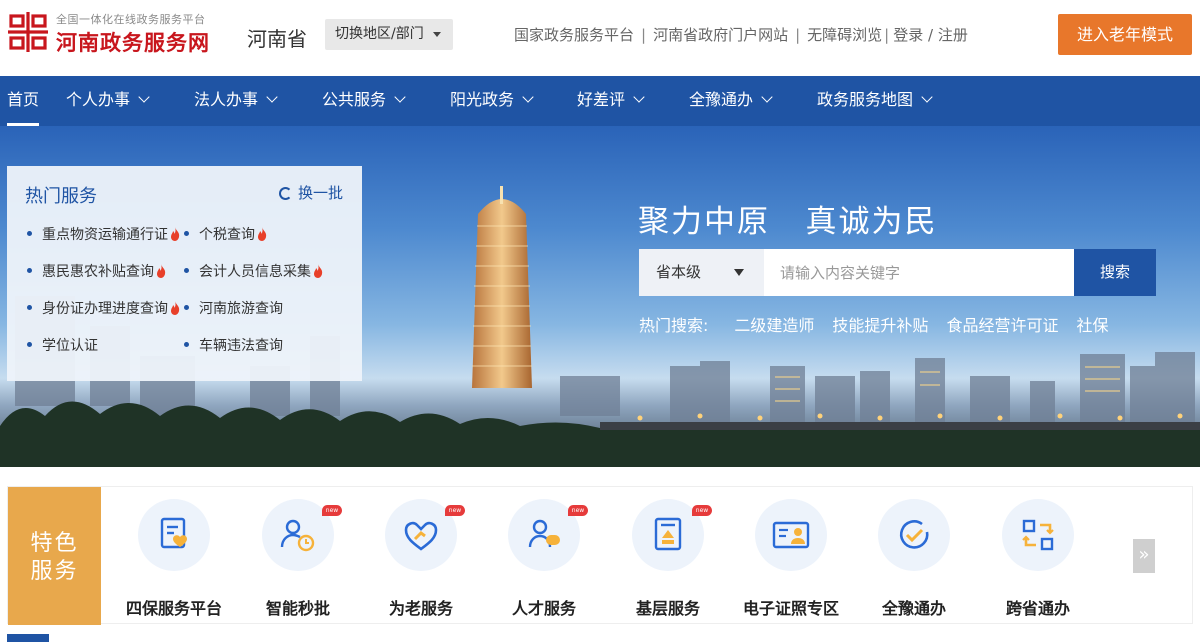 This screenshot has height=642, width=1200. Describe the element at coordinates (225, 234) in the screenshot. I see `hot-service-item: 个税查询` at that location.